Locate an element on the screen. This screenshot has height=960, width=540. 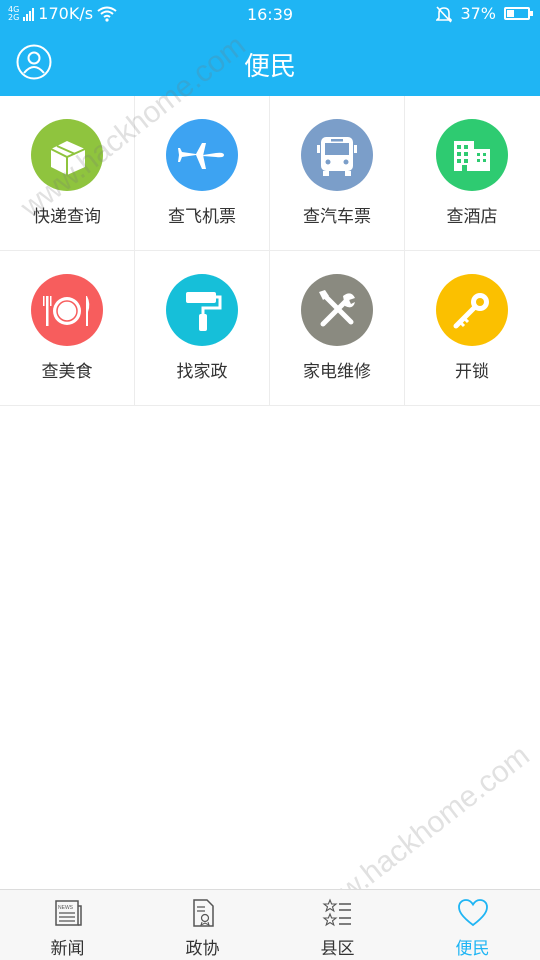
service-label: 查美食 is located at coordinates (67, 372).